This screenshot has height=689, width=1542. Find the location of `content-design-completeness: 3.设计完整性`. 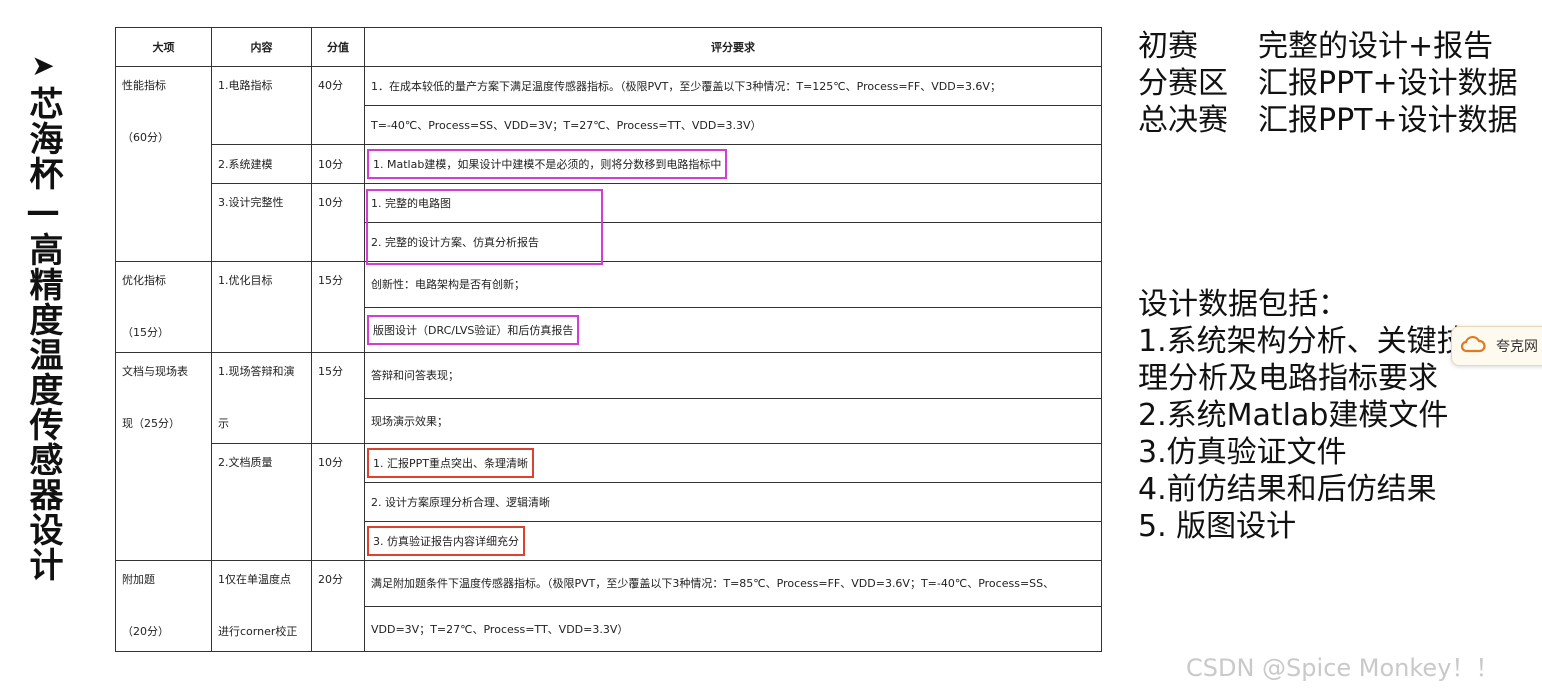

content-design-completeness: 3.设计完整性 is located at coordinates (261, 222).